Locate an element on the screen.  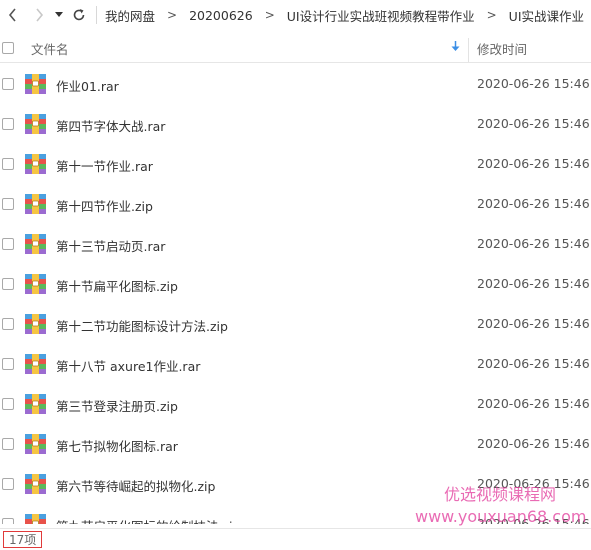
file-list-header: 文件名 修改时间 is located at coordinates (295, 48).